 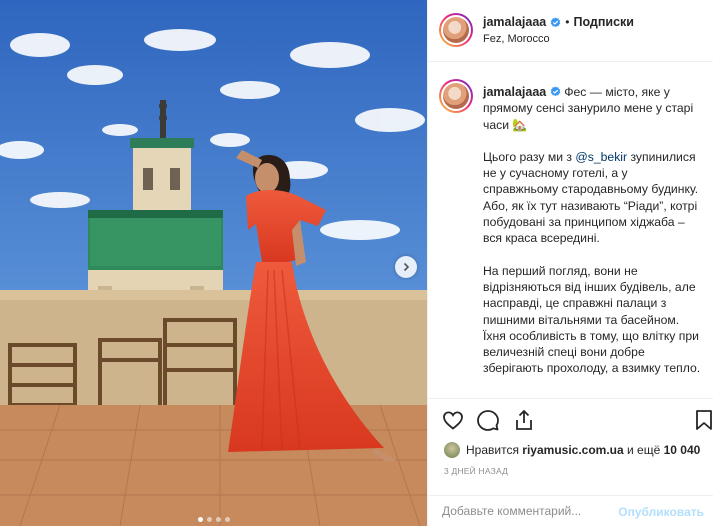 What do you see at coordinates (570, 31) in the screenshot?
I see `post-header: jamalajaaa • Подписки Fez, Morocco` at bounding box center [570, 31].